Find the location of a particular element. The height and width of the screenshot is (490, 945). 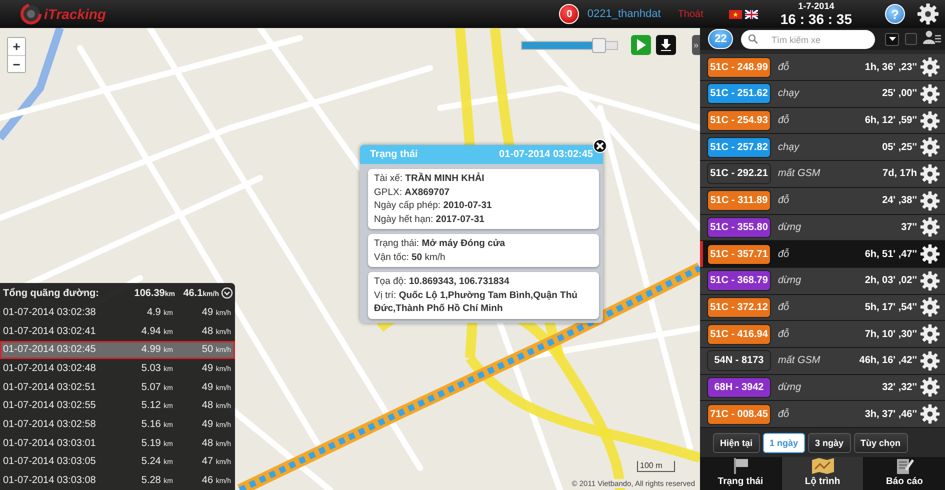

nav-tab: Báo cáo is located at coordinates (904, 473).